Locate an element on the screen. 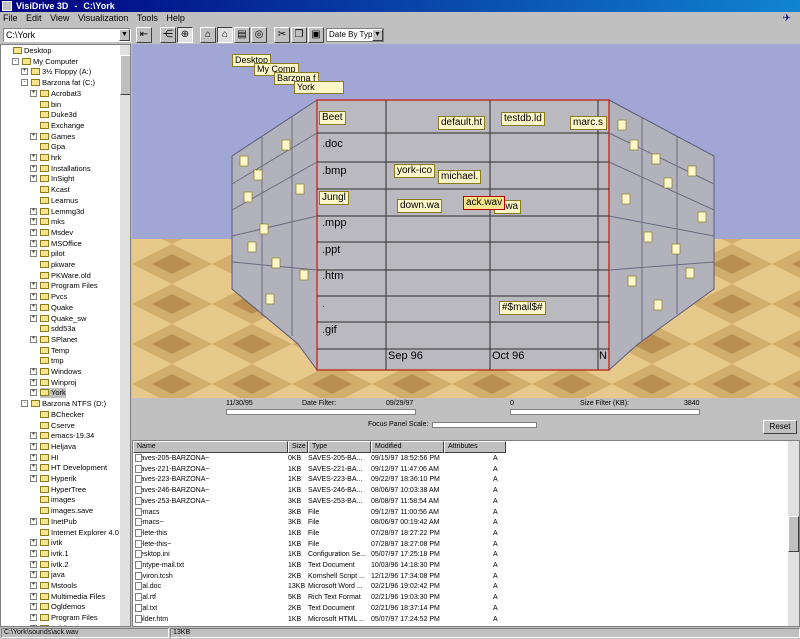  tree-item: Gpa is located at coordinates (52, 147).